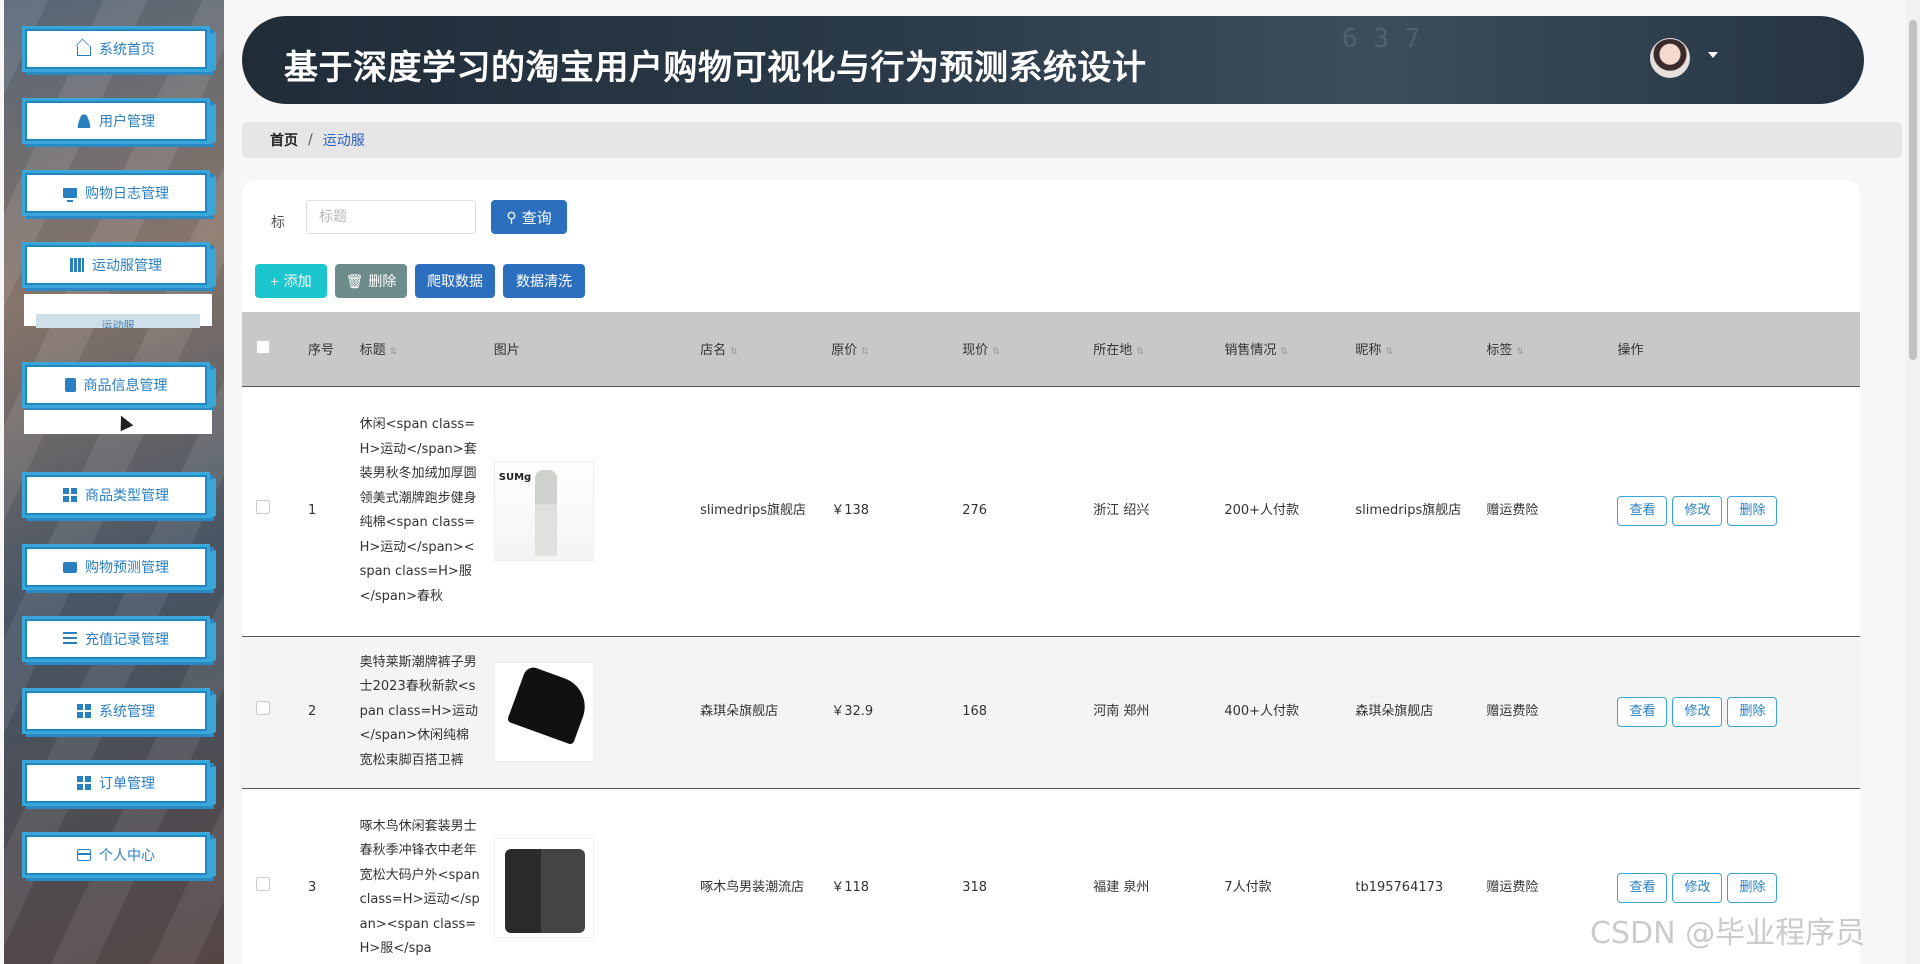 Image resolution: width=1920 pixels, height=964 pixels. I want to click on scrollbar-thumb, so click(1913, 190).